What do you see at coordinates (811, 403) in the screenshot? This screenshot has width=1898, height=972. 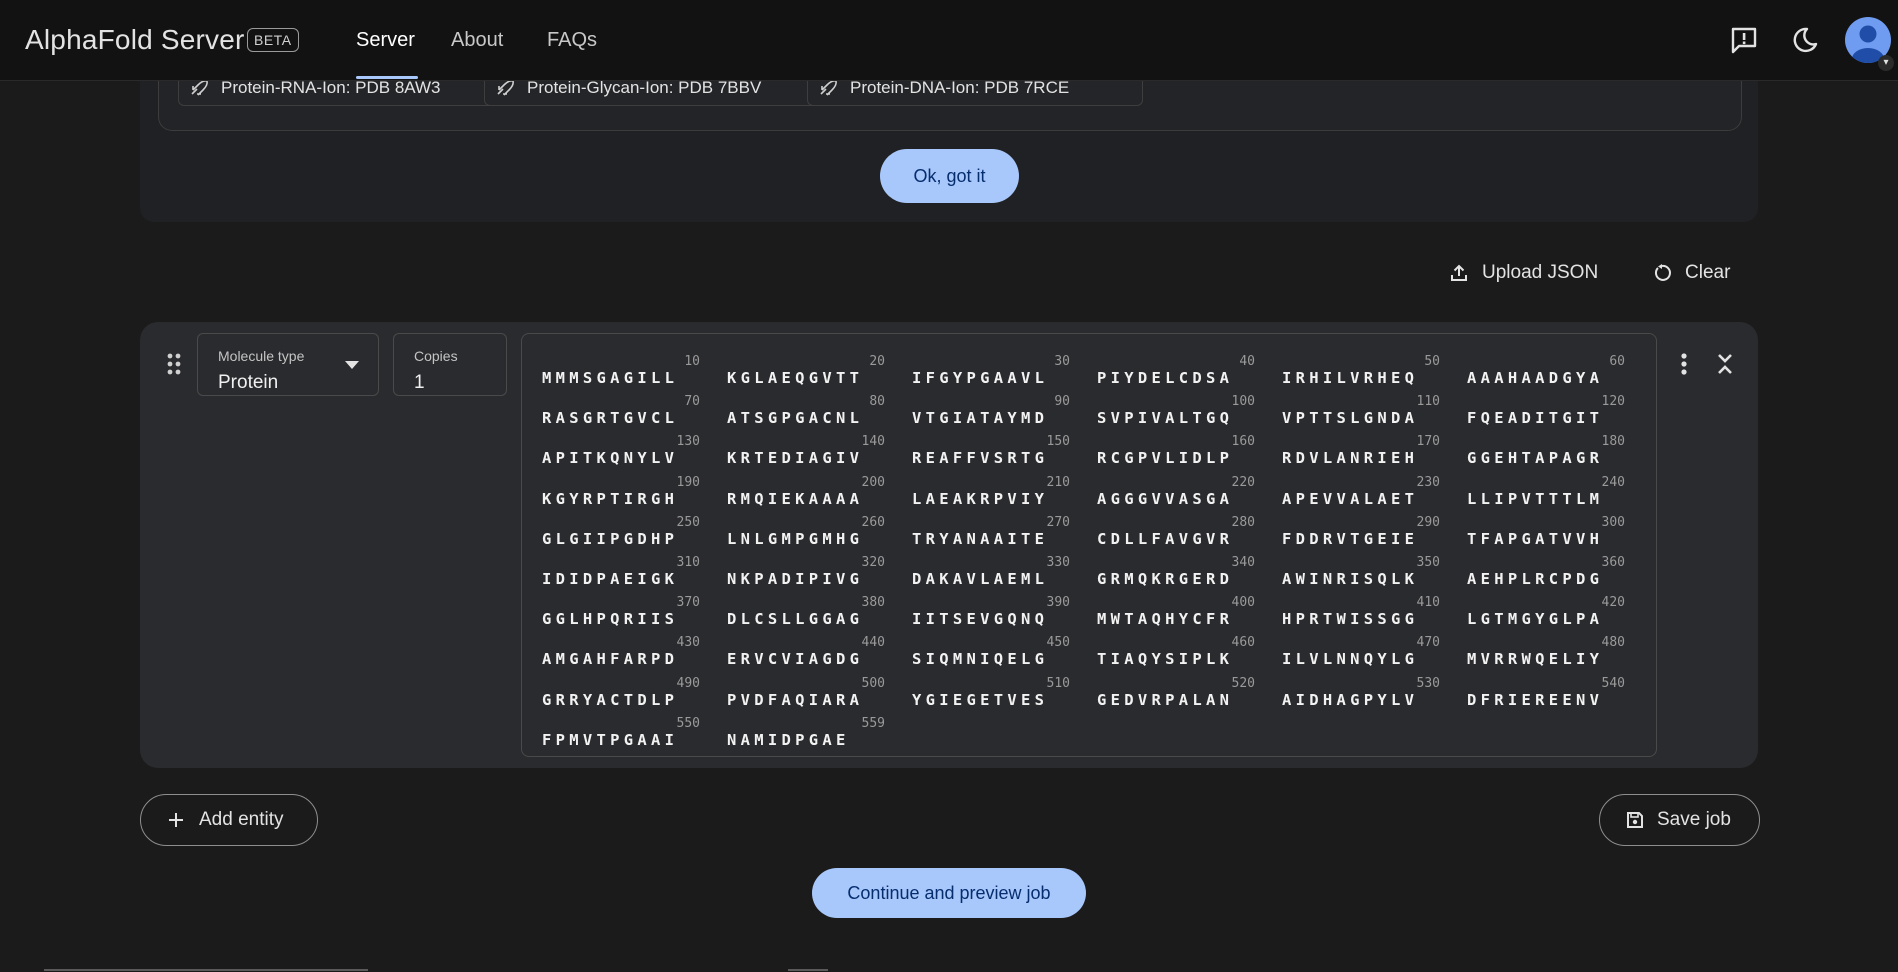 I see `sequence-group: 80 ATSGPGACNL` at bounding box center [811, 403].